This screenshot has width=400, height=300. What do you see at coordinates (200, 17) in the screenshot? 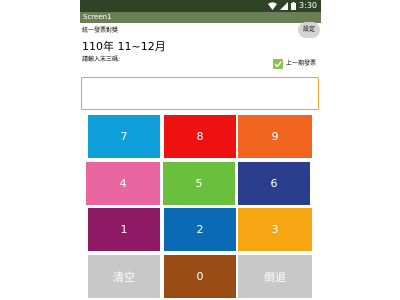
I see `title-bar: Screen1` at bounding box center [200, 17].